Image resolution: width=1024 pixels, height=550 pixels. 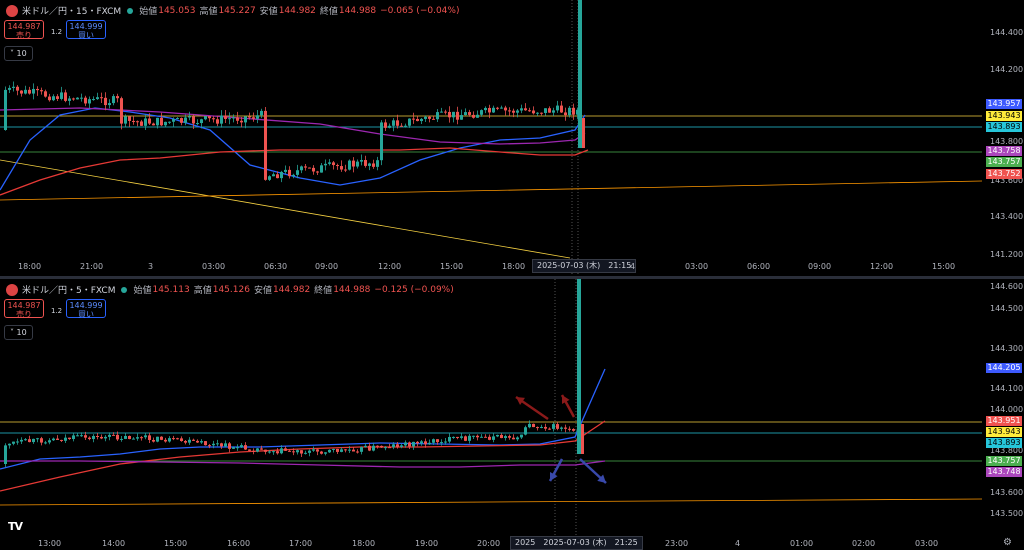 I want to click on low-value: 144.982, so click(x=297, y=10).